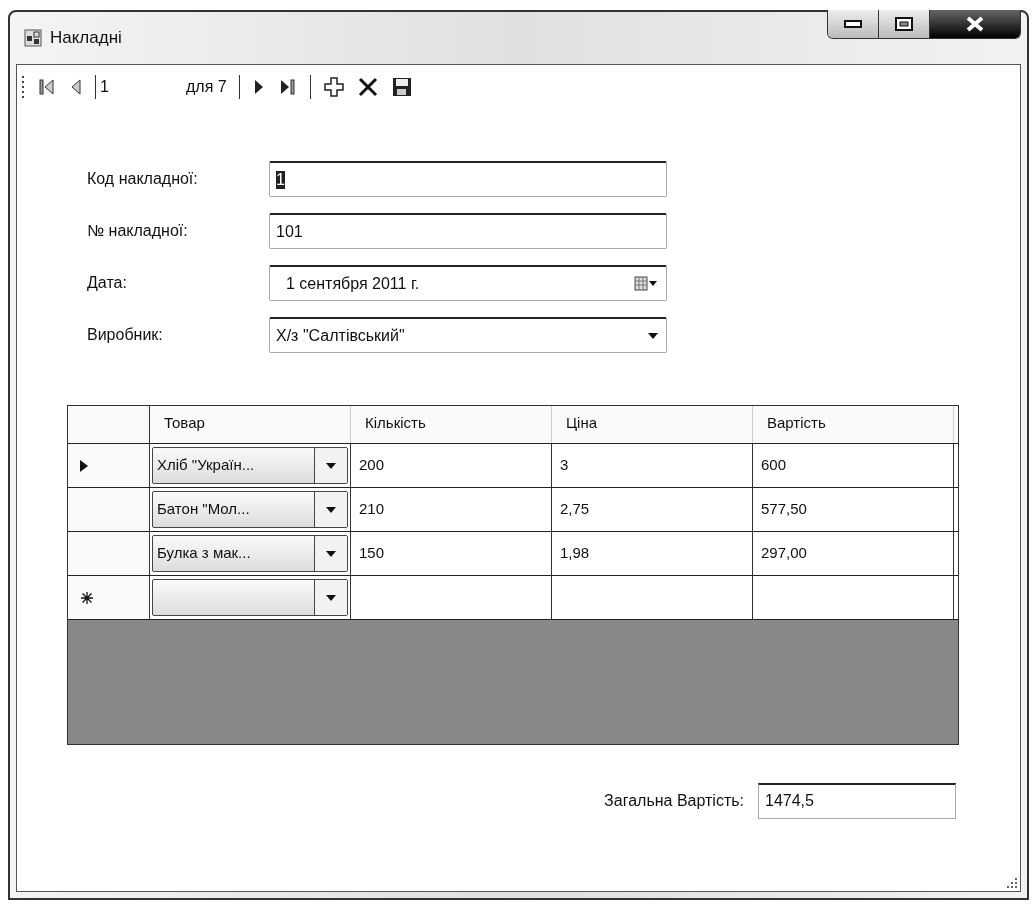  What do you see at coordinates (33, 38) in the screenshot?
I see `form-icon` at bounding box center [33, 38].